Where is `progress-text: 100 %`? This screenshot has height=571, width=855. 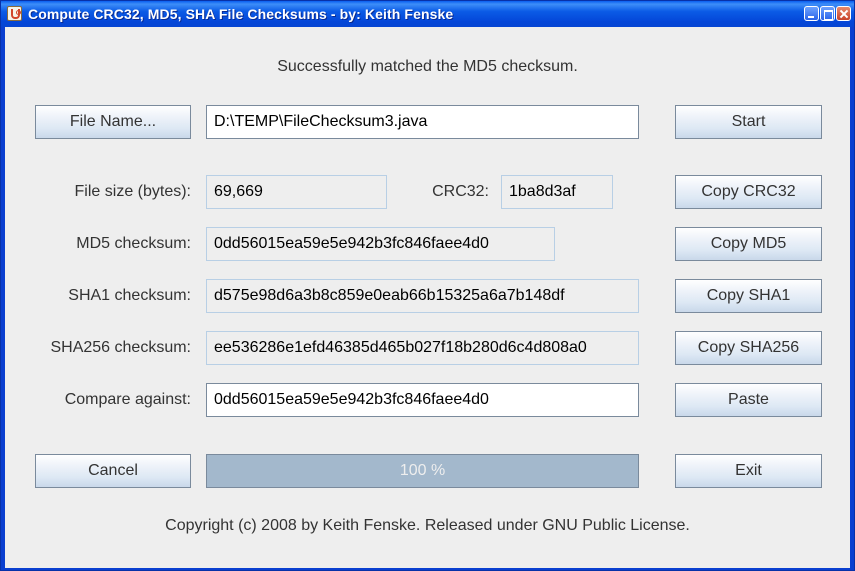
progress-text: 100 % is located at coordinates (422, 470).